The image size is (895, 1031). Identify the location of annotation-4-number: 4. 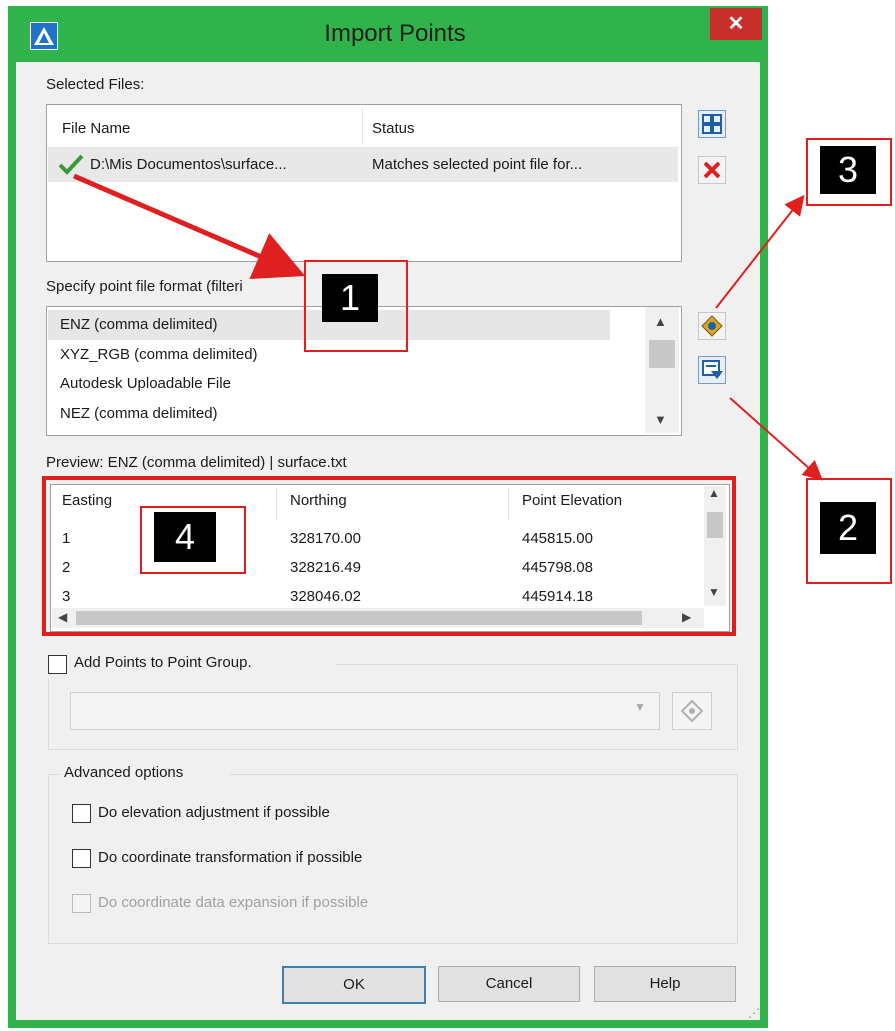
(185, 537).